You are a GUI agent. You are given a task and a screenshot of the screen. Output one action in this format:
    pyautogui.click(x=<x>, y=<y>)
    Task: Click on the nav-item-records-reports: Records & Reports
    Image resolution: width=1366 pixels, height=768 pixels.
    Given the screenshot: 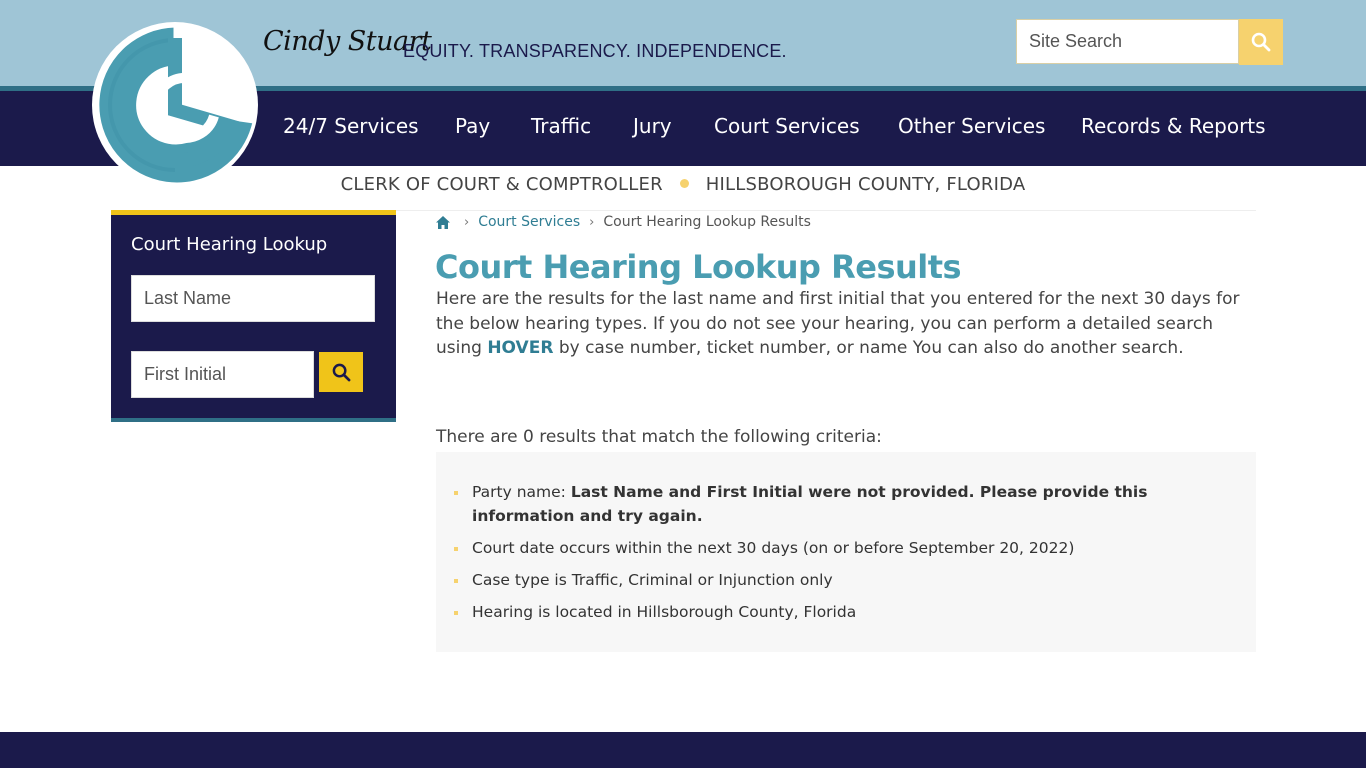 What is the action you would take?
    pyautogui.click(x=1173, y=128)
    